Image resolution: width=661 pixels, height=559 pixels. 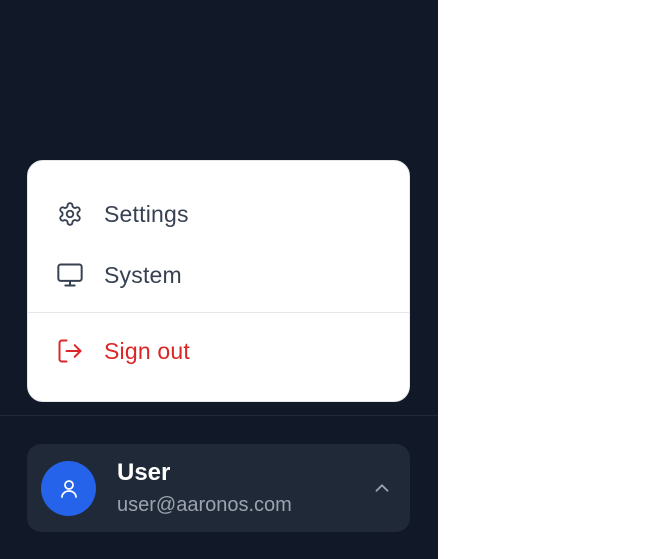 I want to click on user-name: User, so click(x=144, y=472).